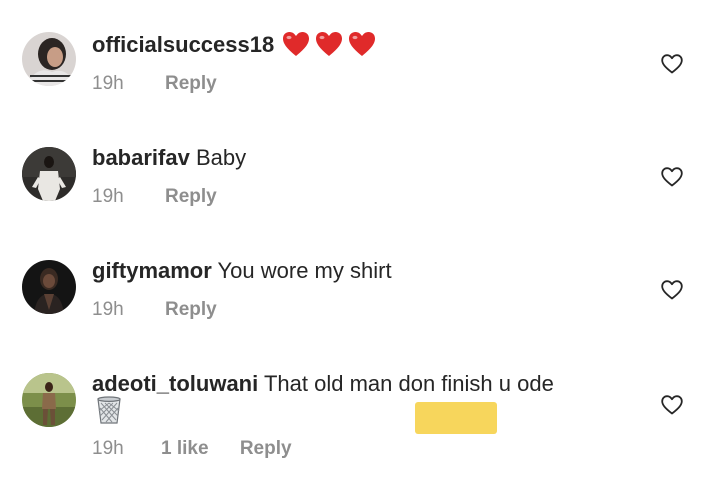 The width and height of the screenshot is (720, 493). What do you see at coordinates (408, 383) in the screenshot?
I see `comment-text: That old man don finish u ode` at bounding box center [408, 383].